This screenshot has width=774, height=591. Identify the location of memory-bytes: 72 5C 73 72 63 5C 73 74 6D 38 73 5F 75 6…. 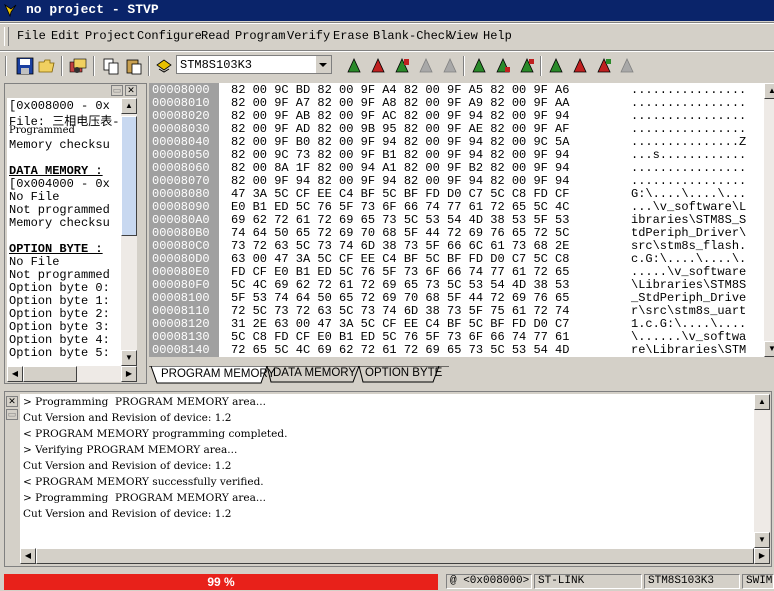
(400, 311).